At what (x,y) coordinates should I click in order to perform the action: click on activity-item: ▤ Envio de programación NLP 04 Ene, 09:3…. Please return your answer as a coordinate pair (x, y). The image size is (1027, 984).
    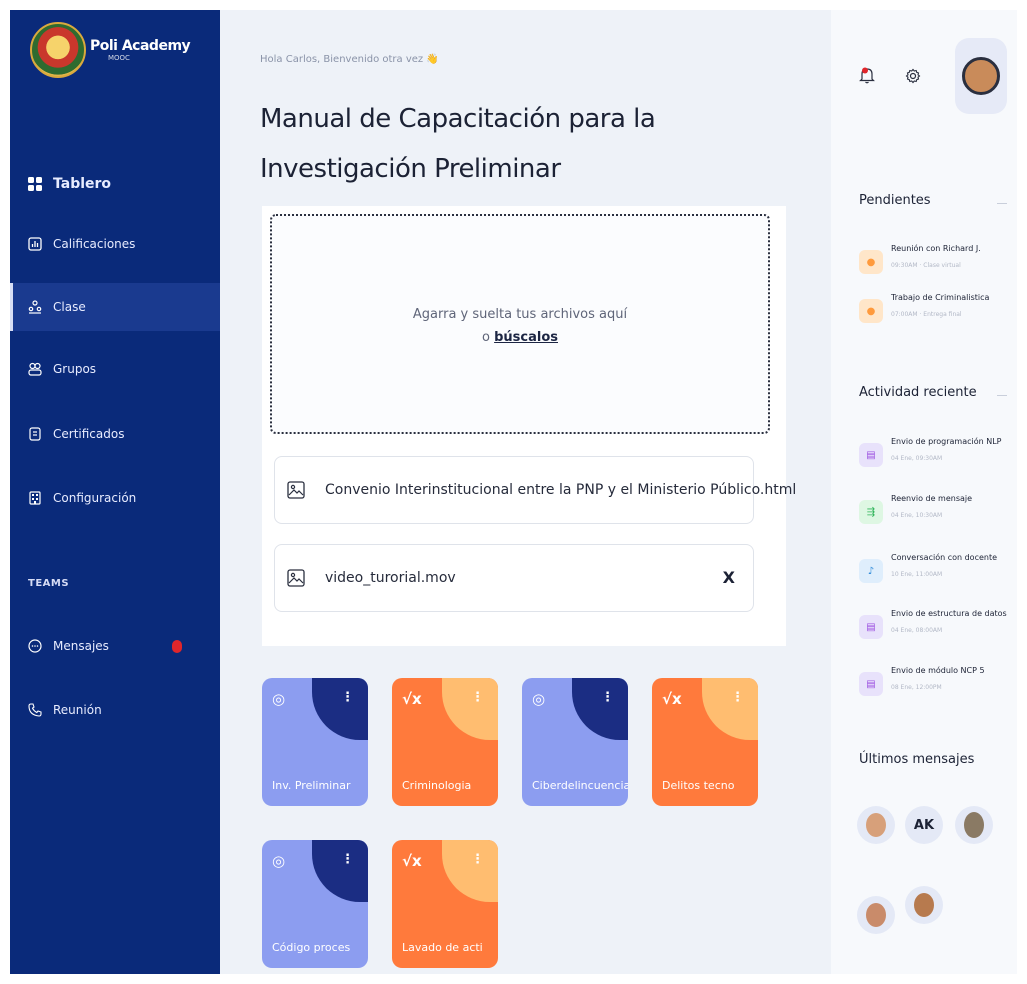
    Looking at the image, I should click on (938, 459).